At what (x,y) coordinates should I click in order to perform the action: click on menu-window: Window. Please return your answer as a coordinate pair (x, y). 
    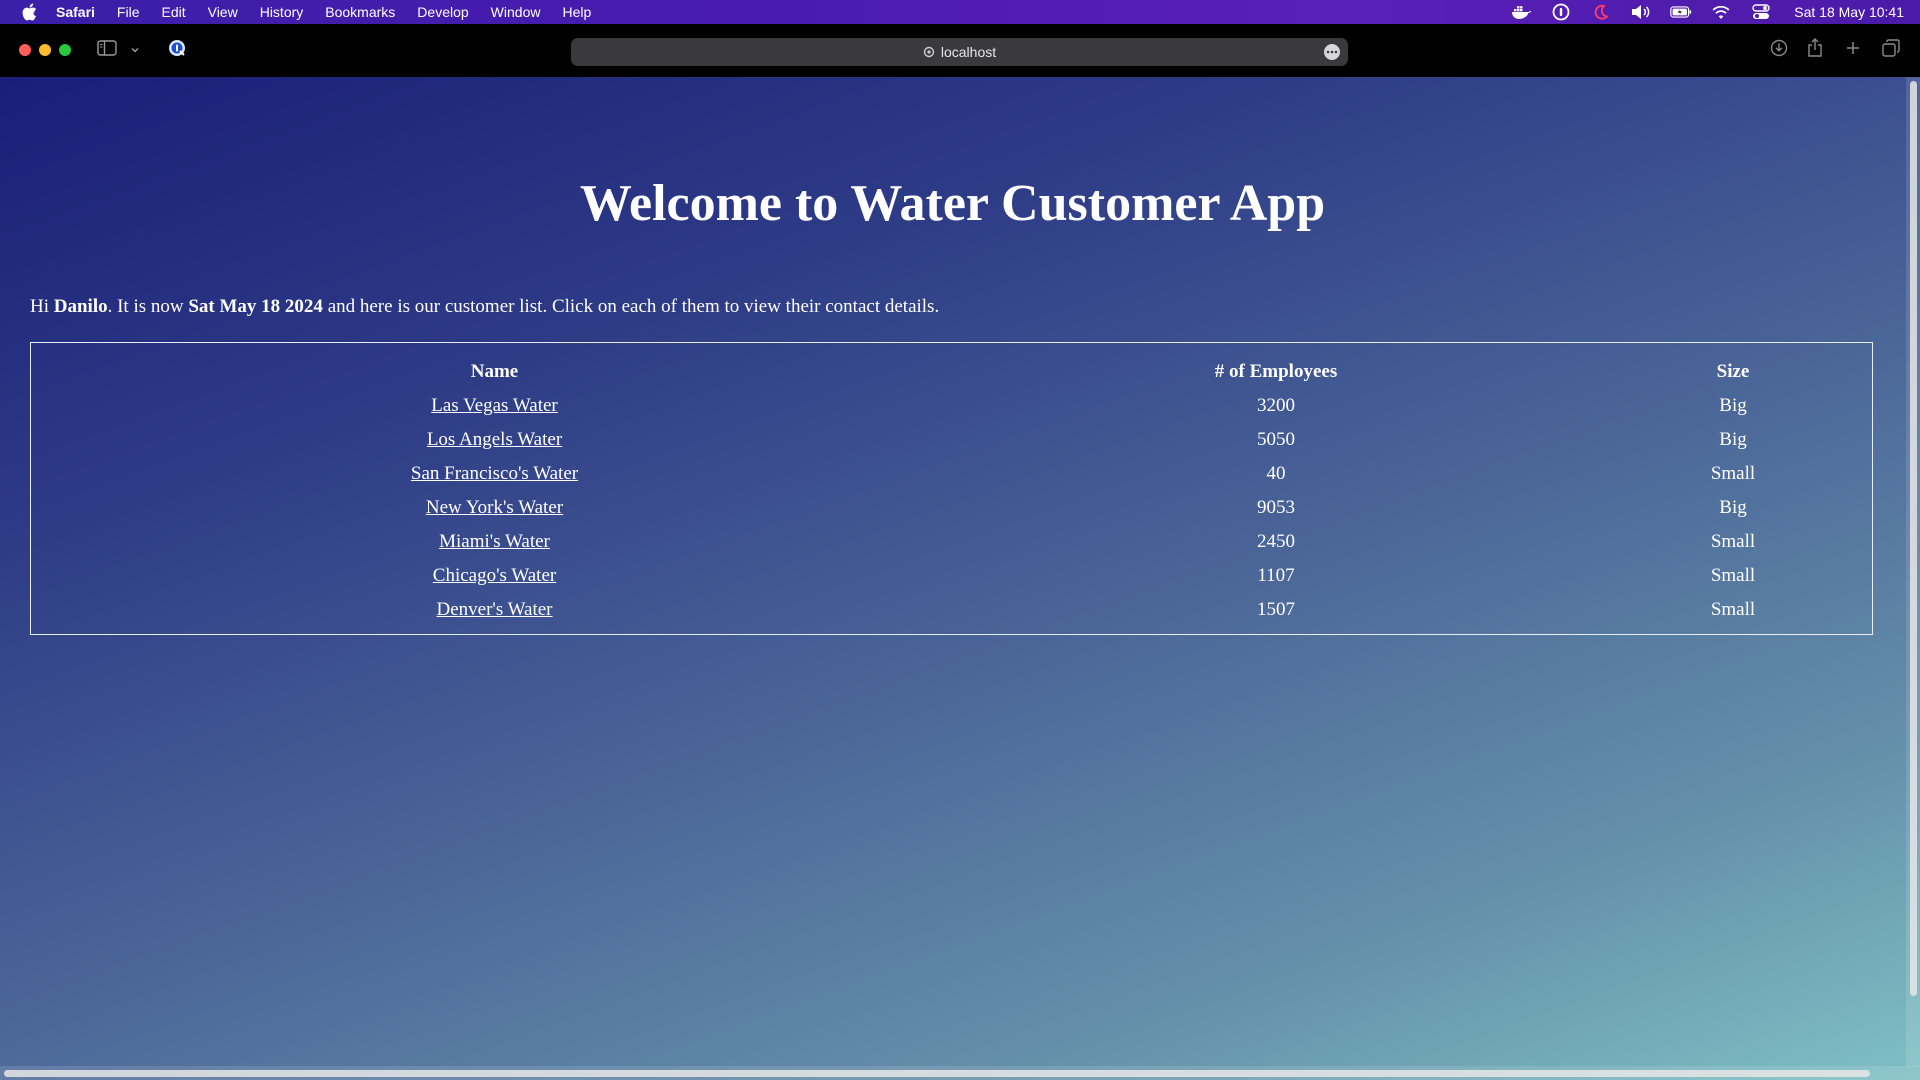
    Looking at the image, I should click on (516, 12).